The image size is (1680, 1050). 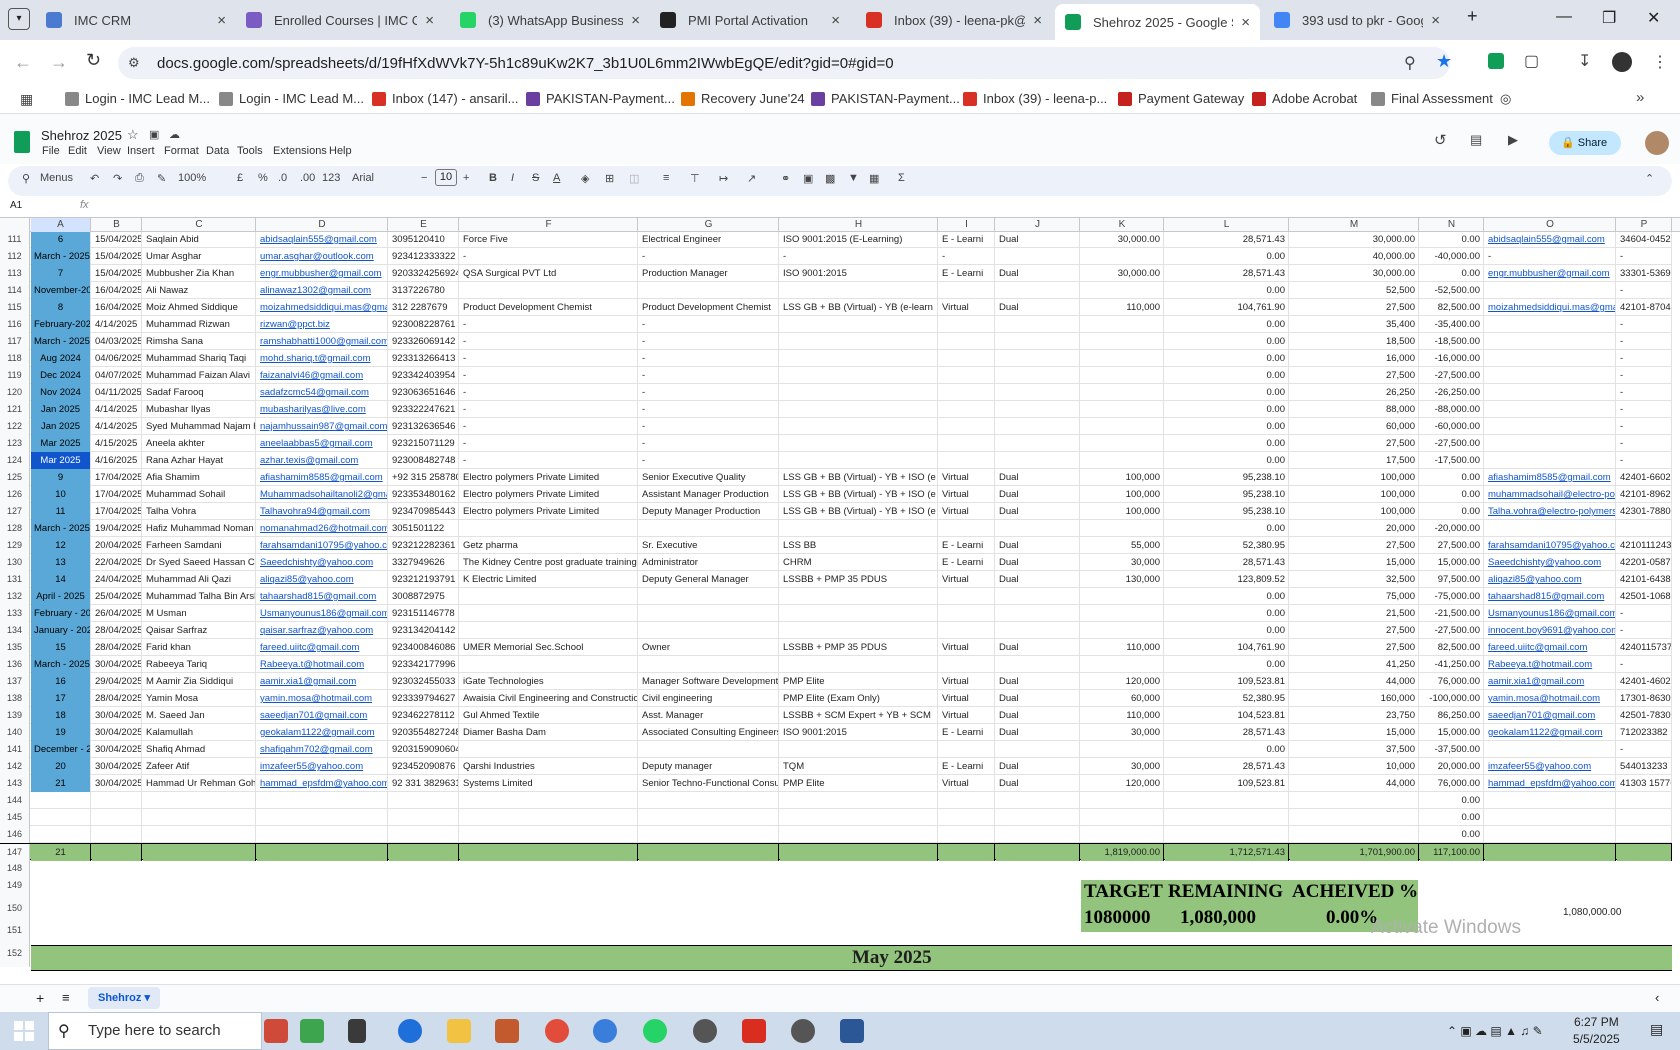 What do you see at coordinates (967, 225) in the screenshot?
I see `column-header-i: I` at bounding box center [967, 225].